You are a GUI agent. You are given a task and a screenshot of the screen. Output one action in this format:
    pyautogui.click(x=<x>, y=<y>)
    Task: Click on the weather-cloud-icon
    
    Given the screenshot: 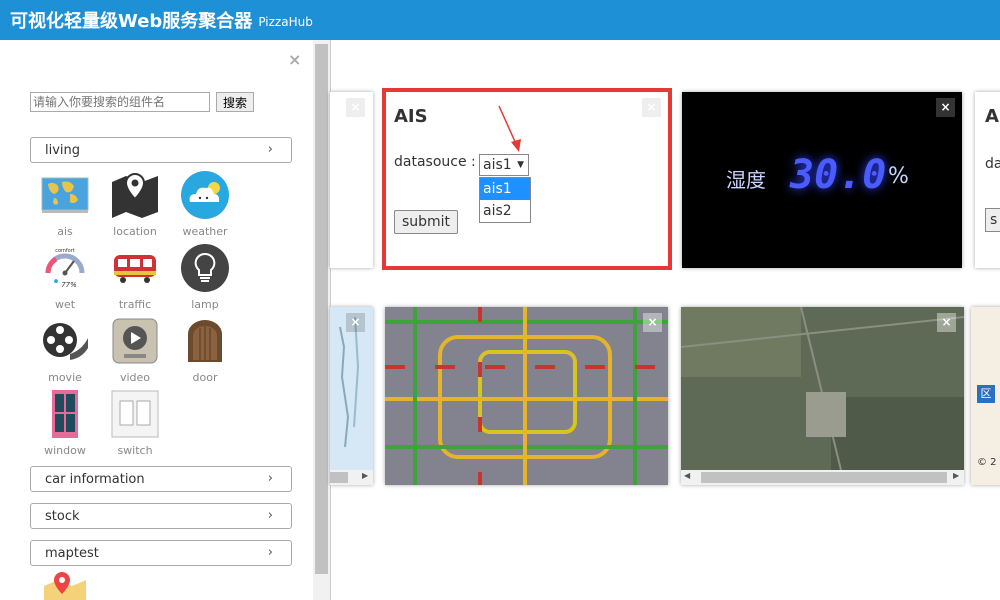 What is the action you would take?
    pyautogui.click(x=205, y=195)
    